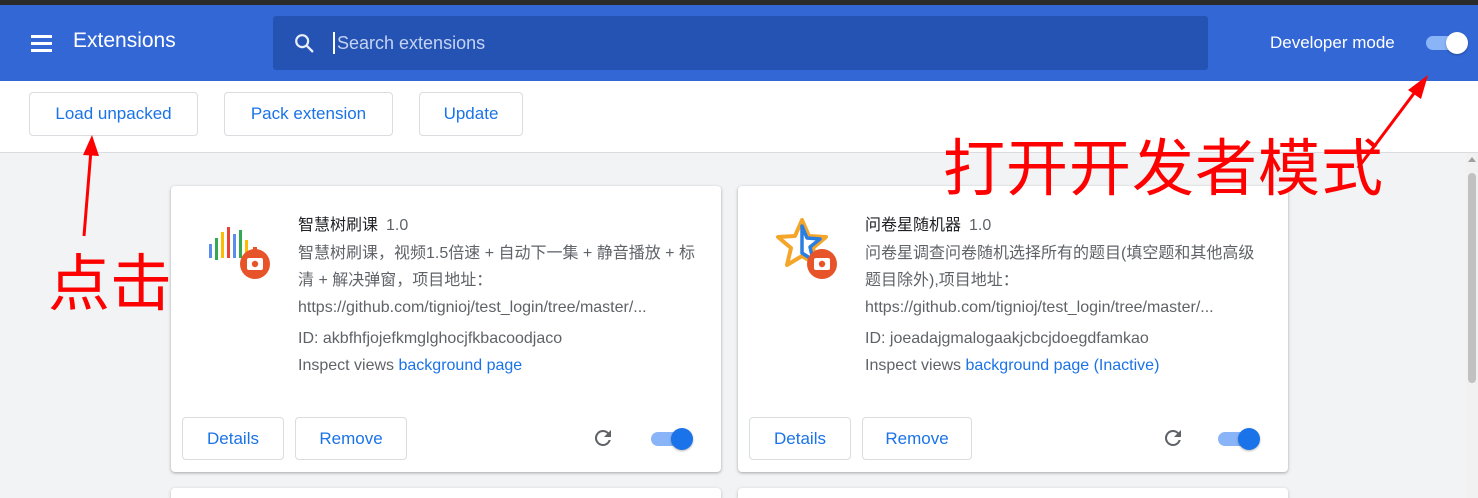 This screenshot has width=1478, height=498. I want to click on extension-id: ID: joeadajgmalogaakjcbcjdoegdfamkao, so click(1007, 338).